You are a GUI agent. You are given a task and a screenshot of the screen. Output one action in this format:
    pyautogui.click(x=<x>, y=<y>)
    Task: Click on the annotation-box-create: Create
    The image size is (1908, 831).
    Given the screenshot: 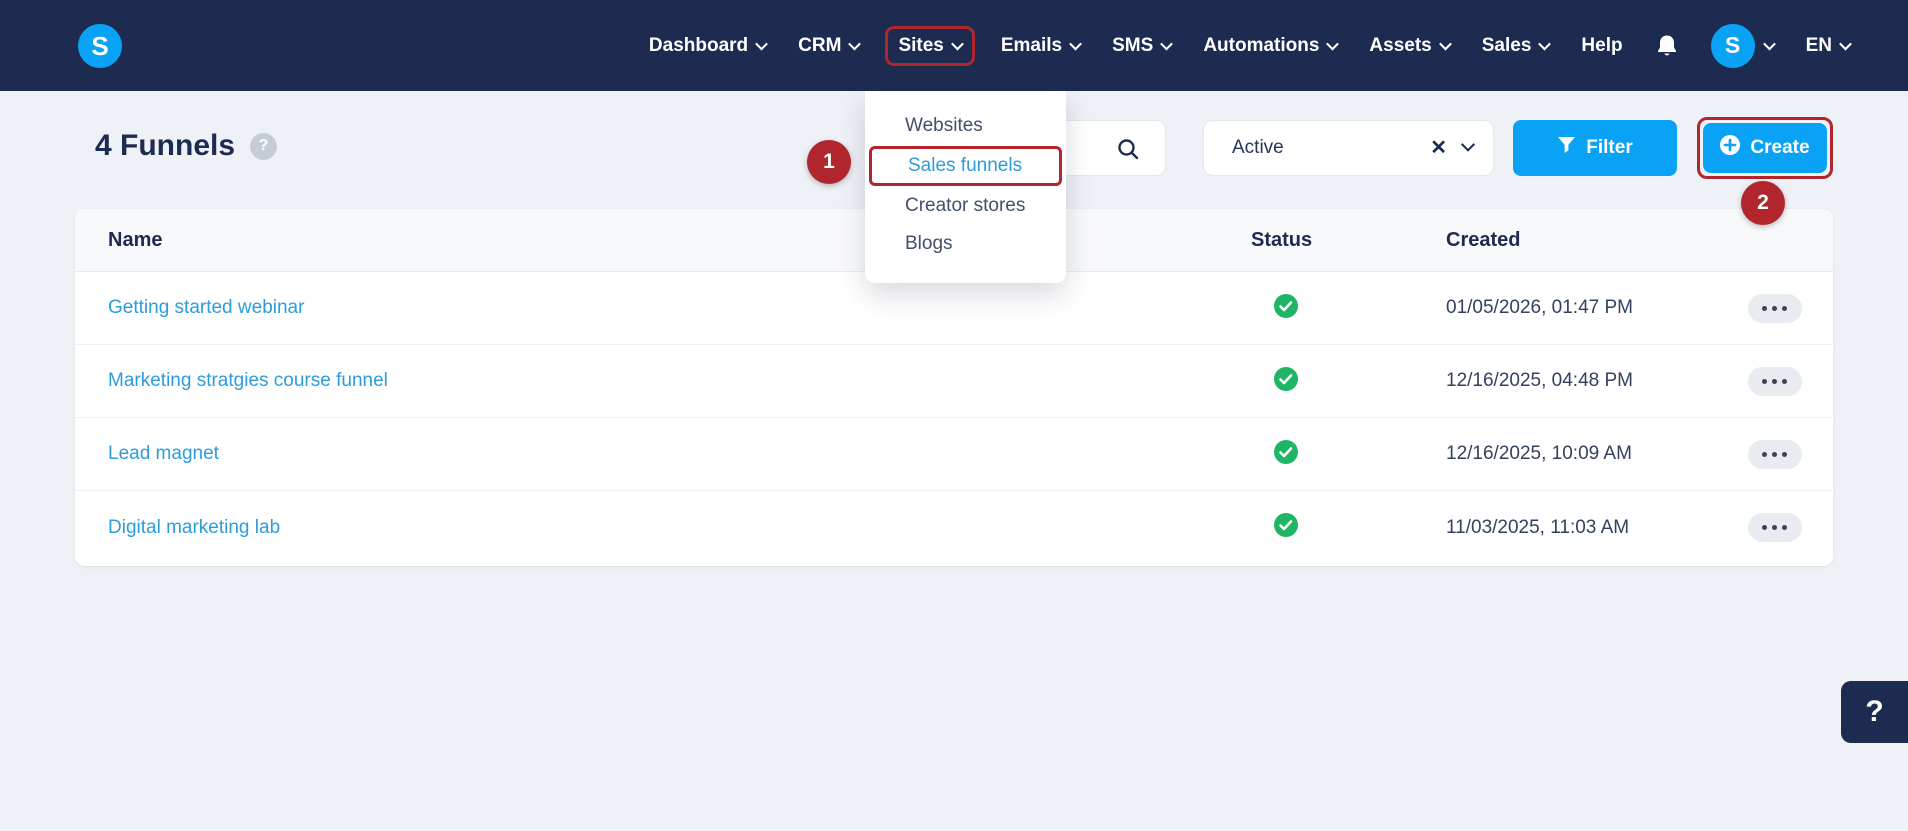 What is the action you would take?
    pyautogui.click(x=1765, y=148)
    